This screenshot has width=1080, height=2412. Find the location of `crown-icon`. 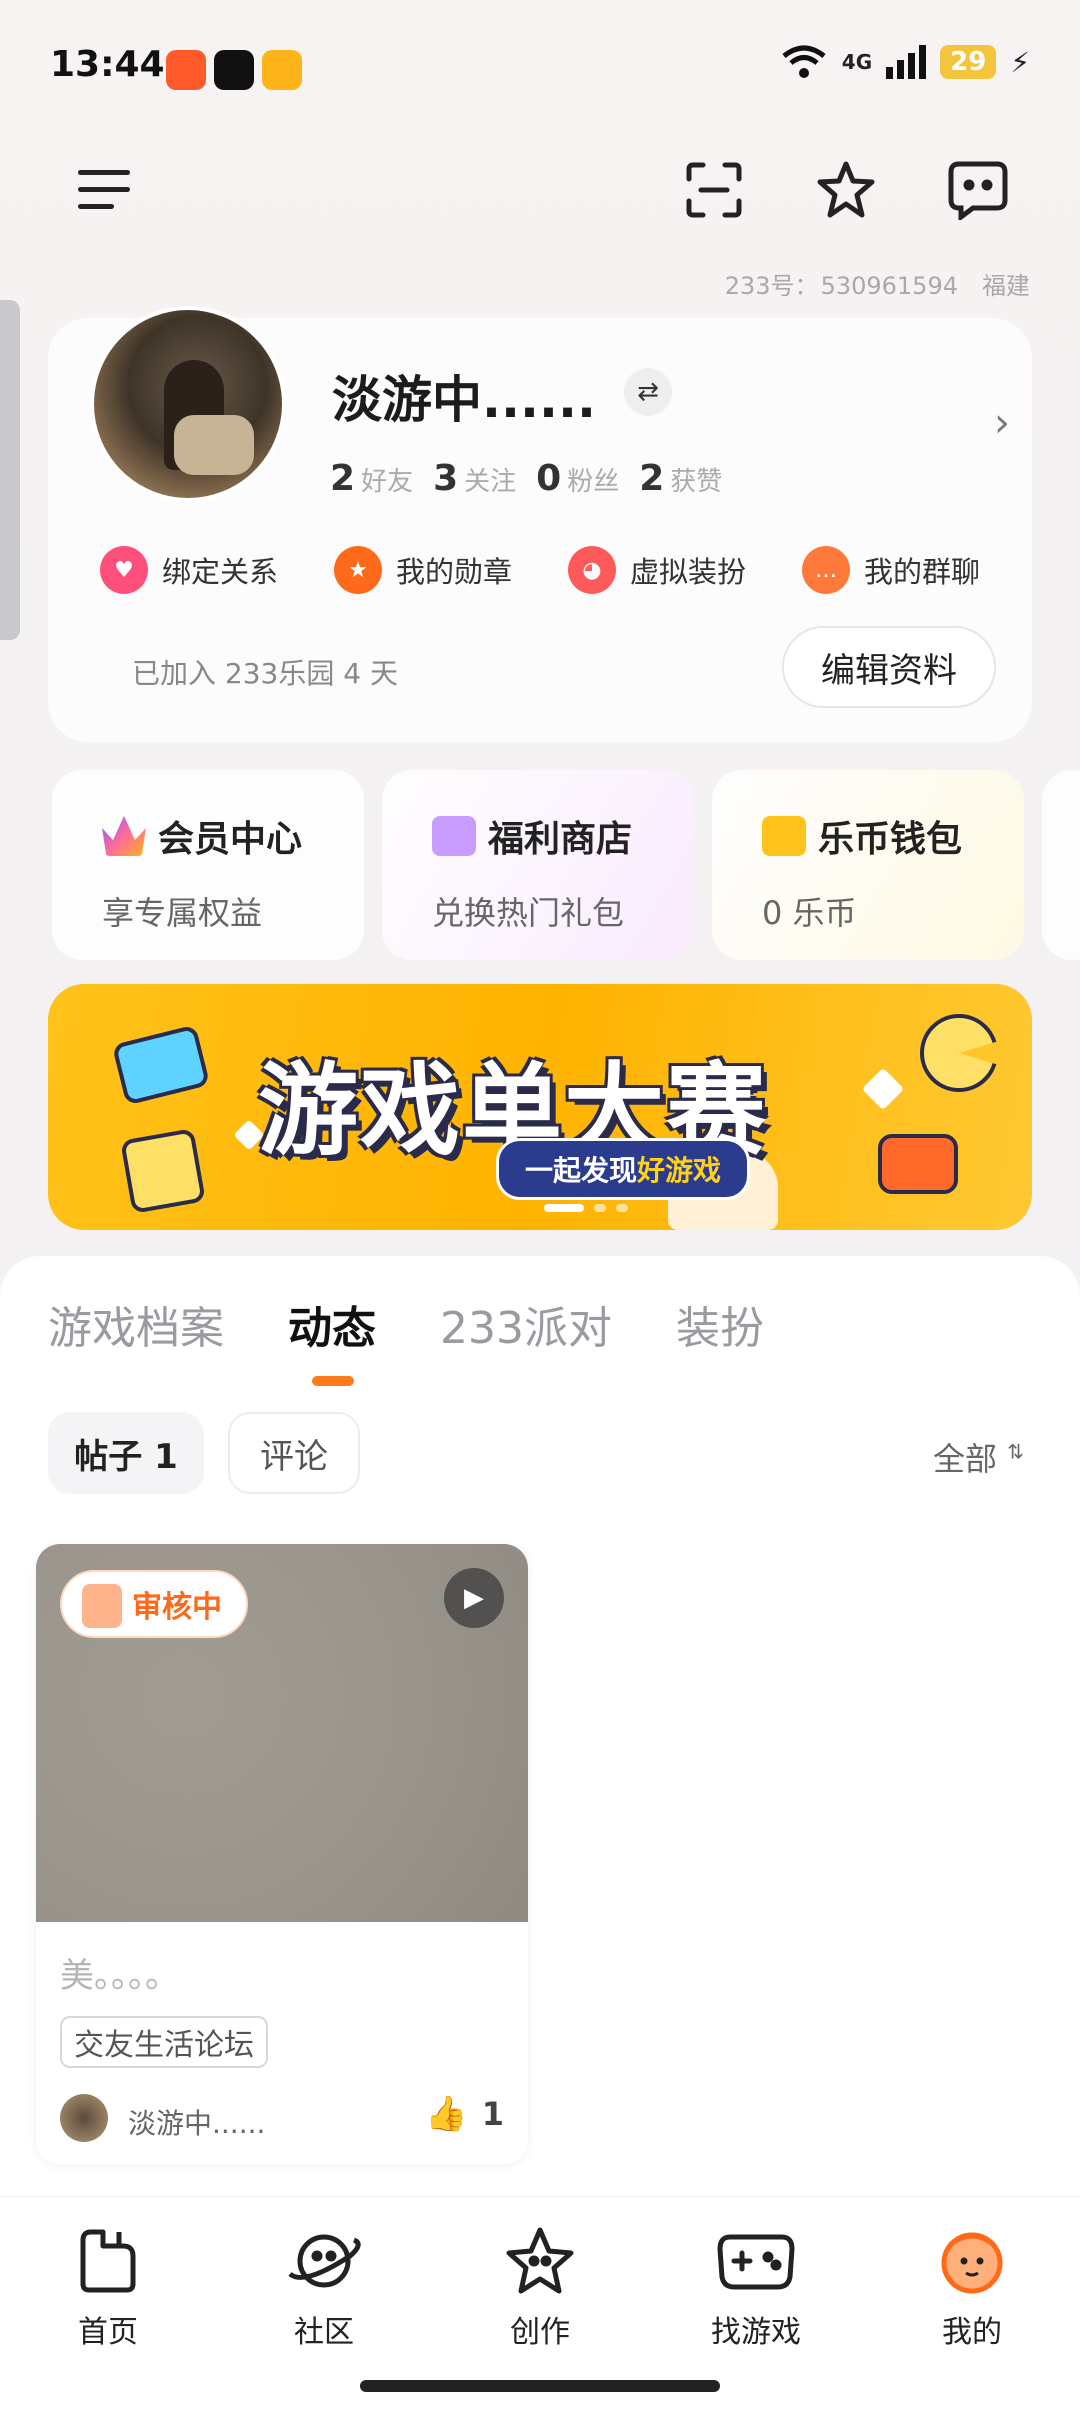

crown-icon is located at coordinates (124, 836).